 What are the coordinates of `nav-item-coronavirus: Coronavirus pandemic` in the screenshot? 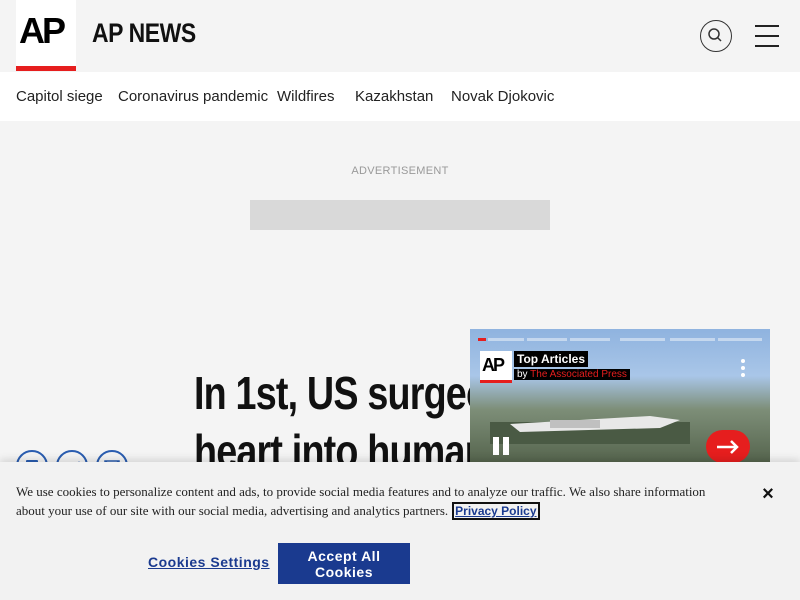 It's located at (193, 96).